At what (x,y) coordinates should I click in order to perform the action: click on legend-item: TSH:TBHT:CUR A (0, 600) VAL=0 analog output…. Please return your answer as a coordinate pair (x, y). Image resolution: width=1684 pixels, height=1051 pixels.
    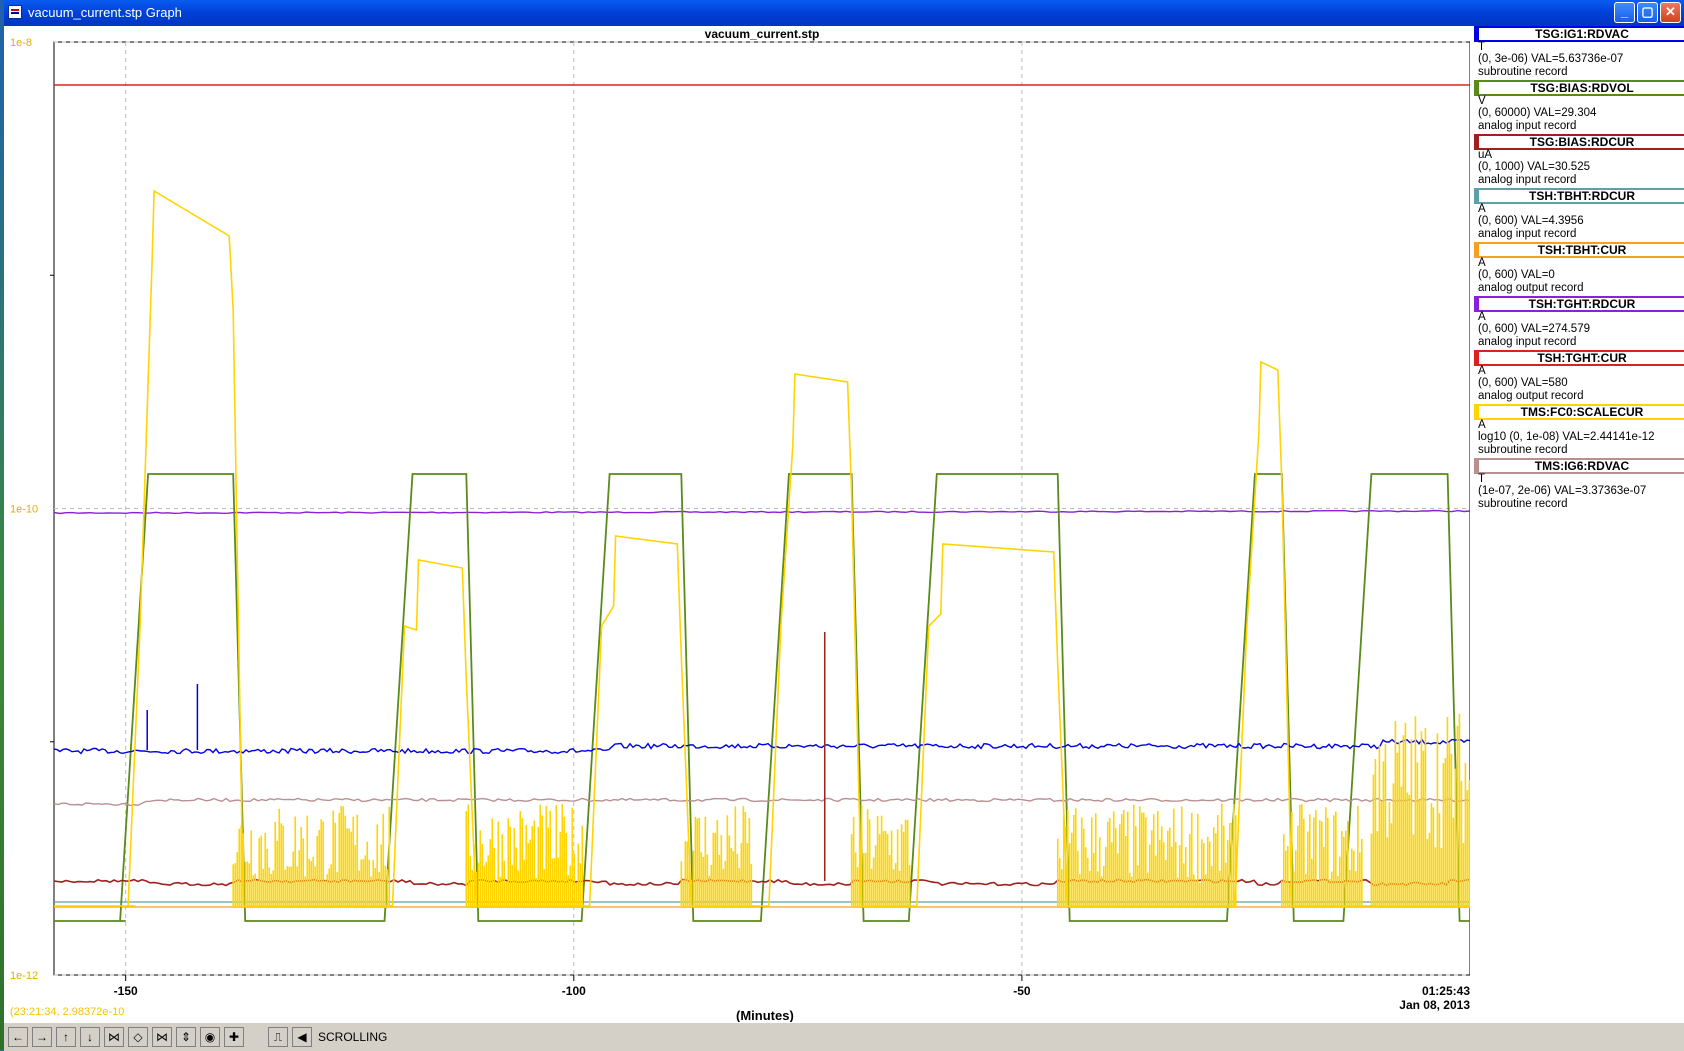
    Looking at the image, I should click on (1579, 269).